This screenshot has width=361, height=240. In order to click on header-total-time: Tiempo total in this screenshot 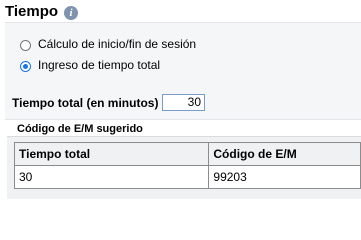, I will do `click(111, 154)`.